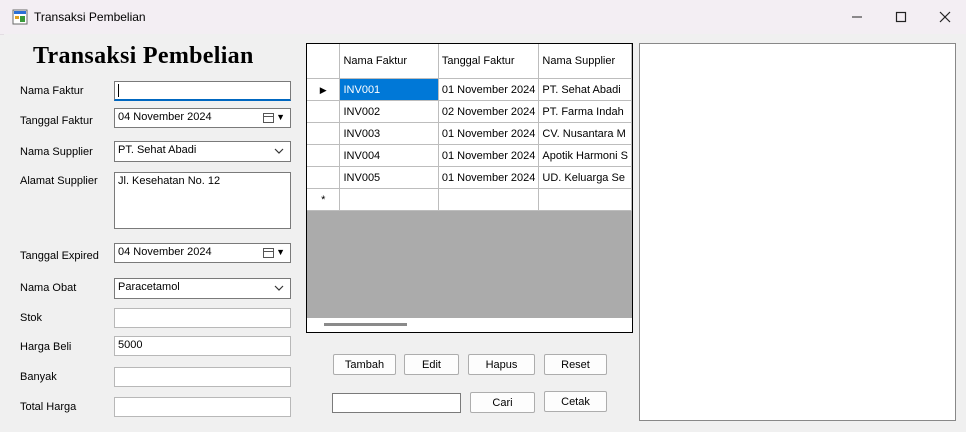 The width and height of the screenshot is (966, 432). What do you see at coordinates (489, 61) in the screenshot?
I see `column-header: Tanggal Faktur` at bounding box center [489, 61].